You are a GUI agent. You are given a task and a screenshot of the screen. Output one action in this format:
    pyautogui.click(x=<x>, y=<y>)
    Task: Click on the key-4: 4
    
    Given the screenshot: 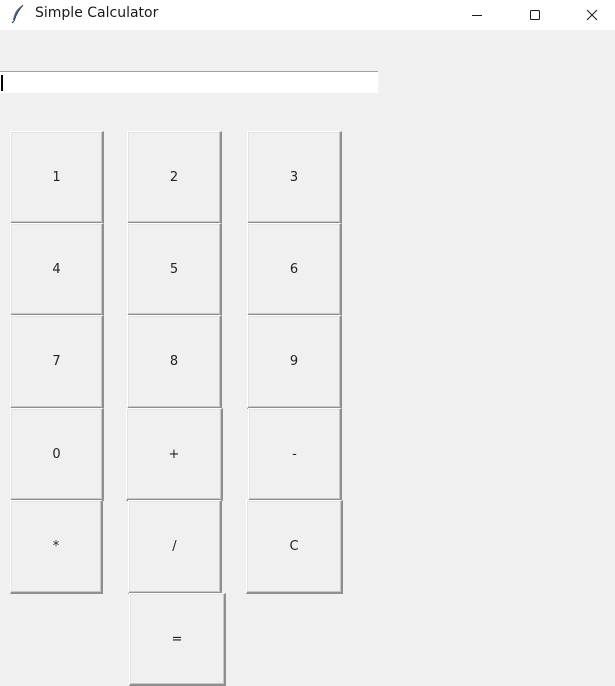 What is the action you would take?
    pyautogui.click(x=57, y=269)
    